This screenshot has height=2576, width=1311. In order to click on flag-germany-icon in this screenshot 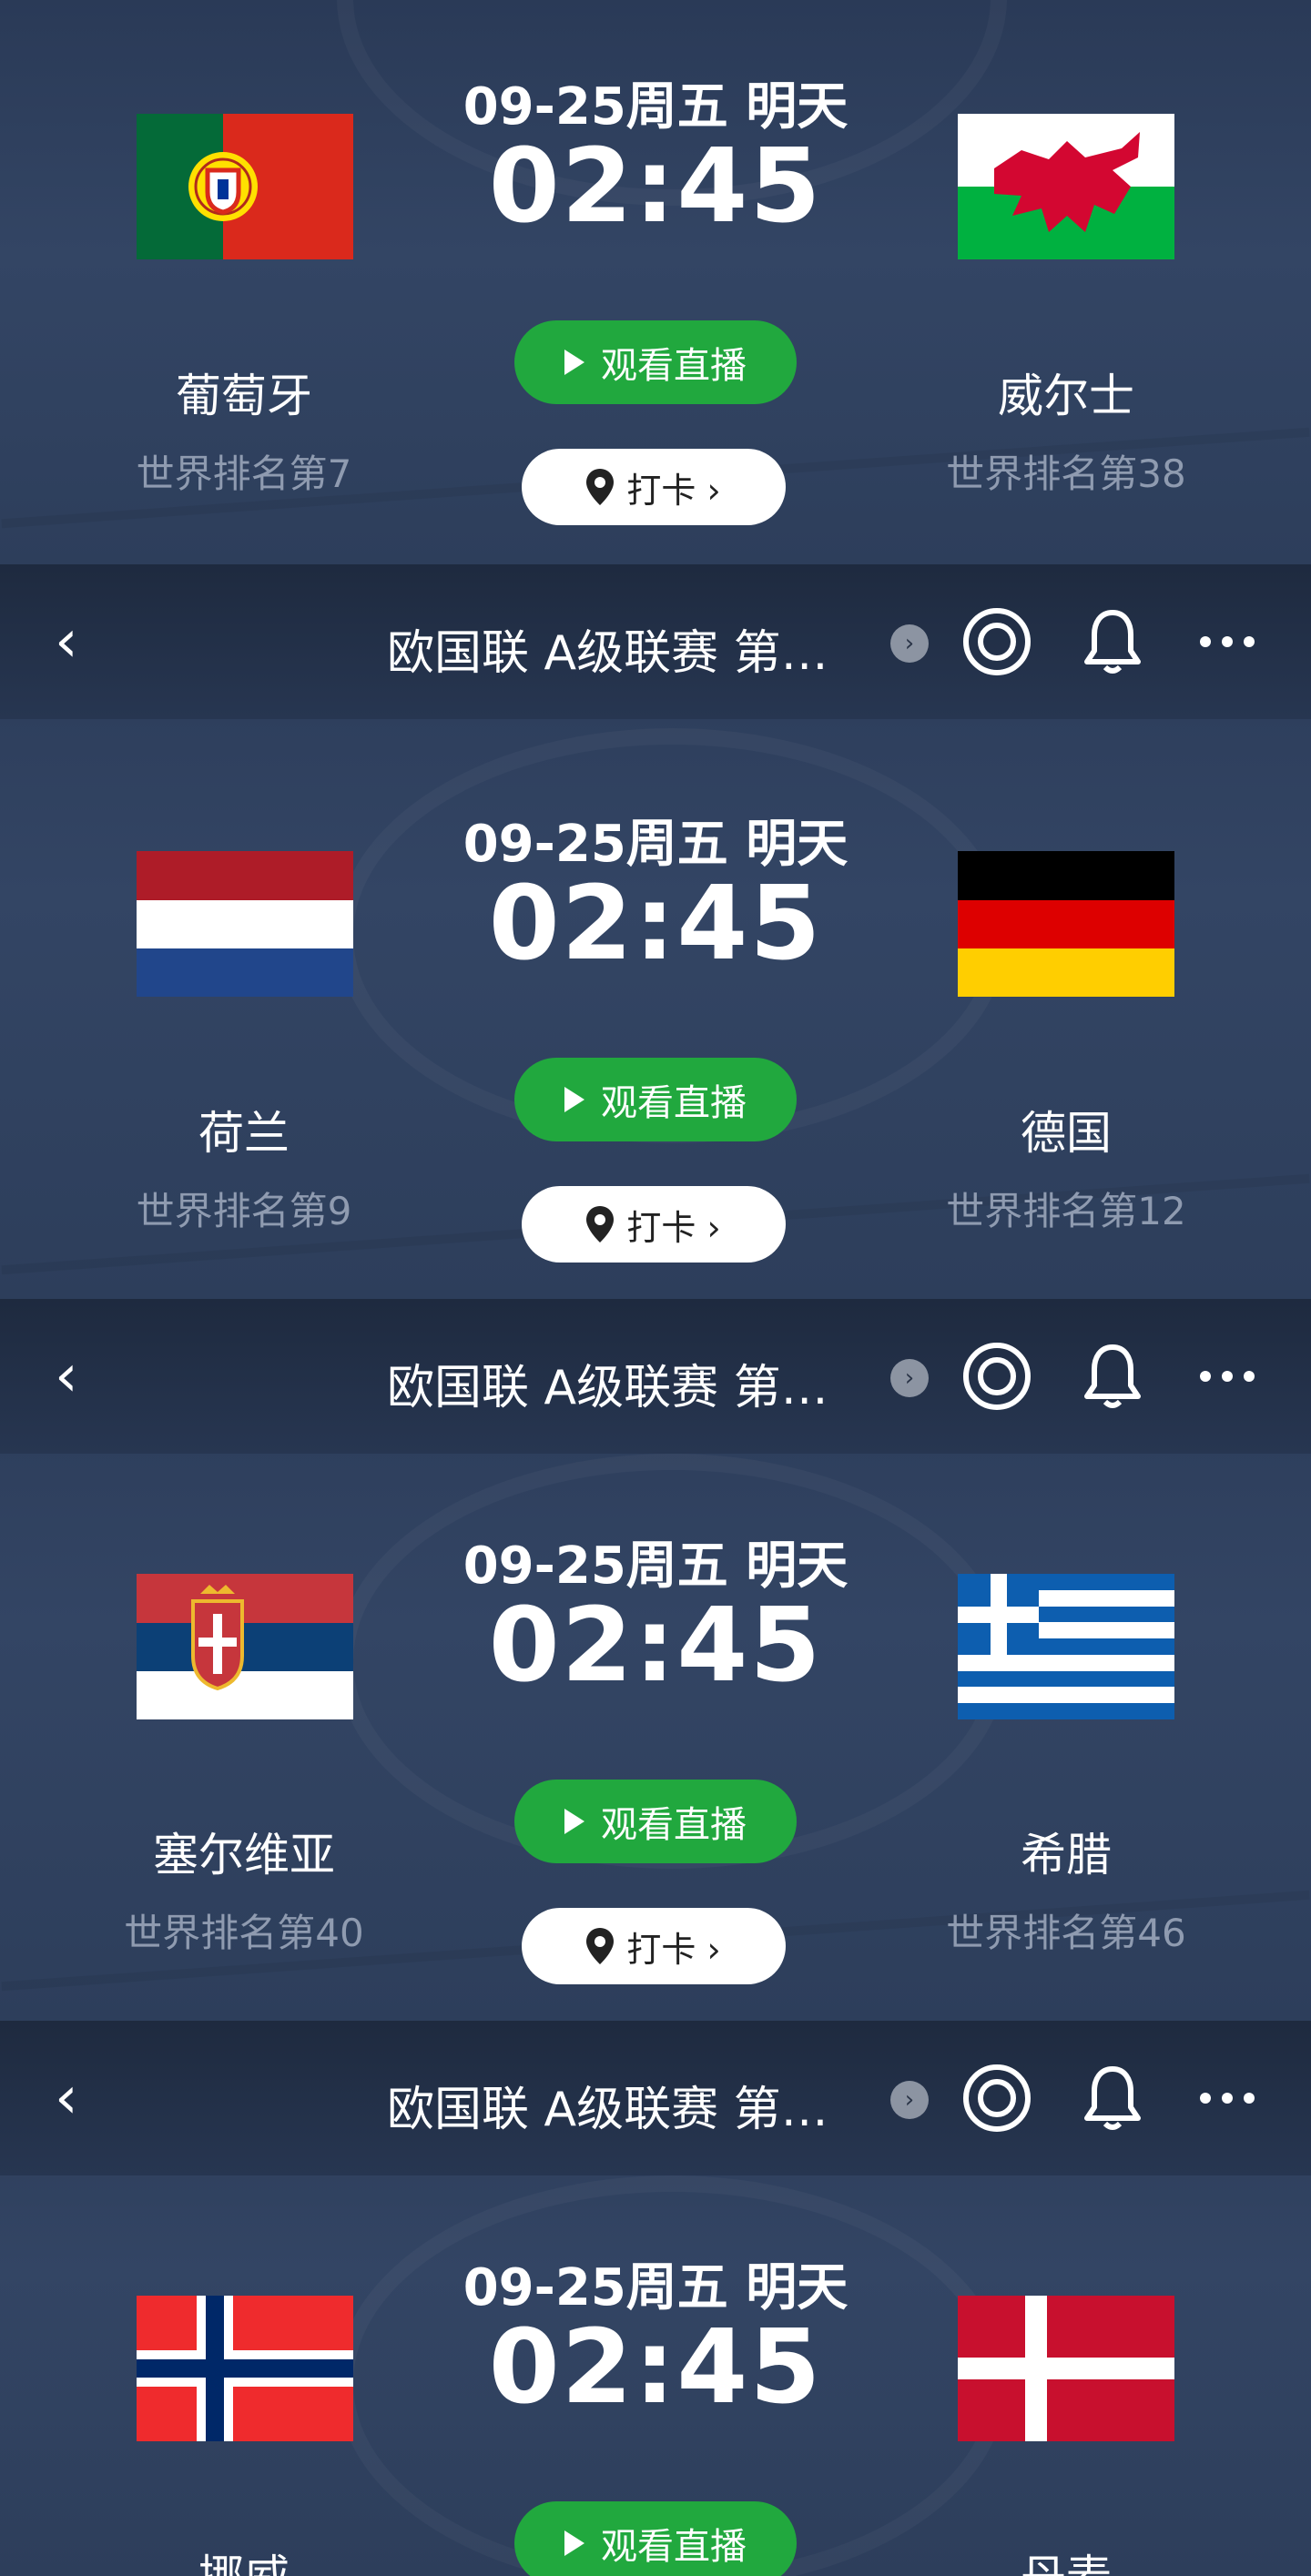, I will do `click(1066, 924)`.